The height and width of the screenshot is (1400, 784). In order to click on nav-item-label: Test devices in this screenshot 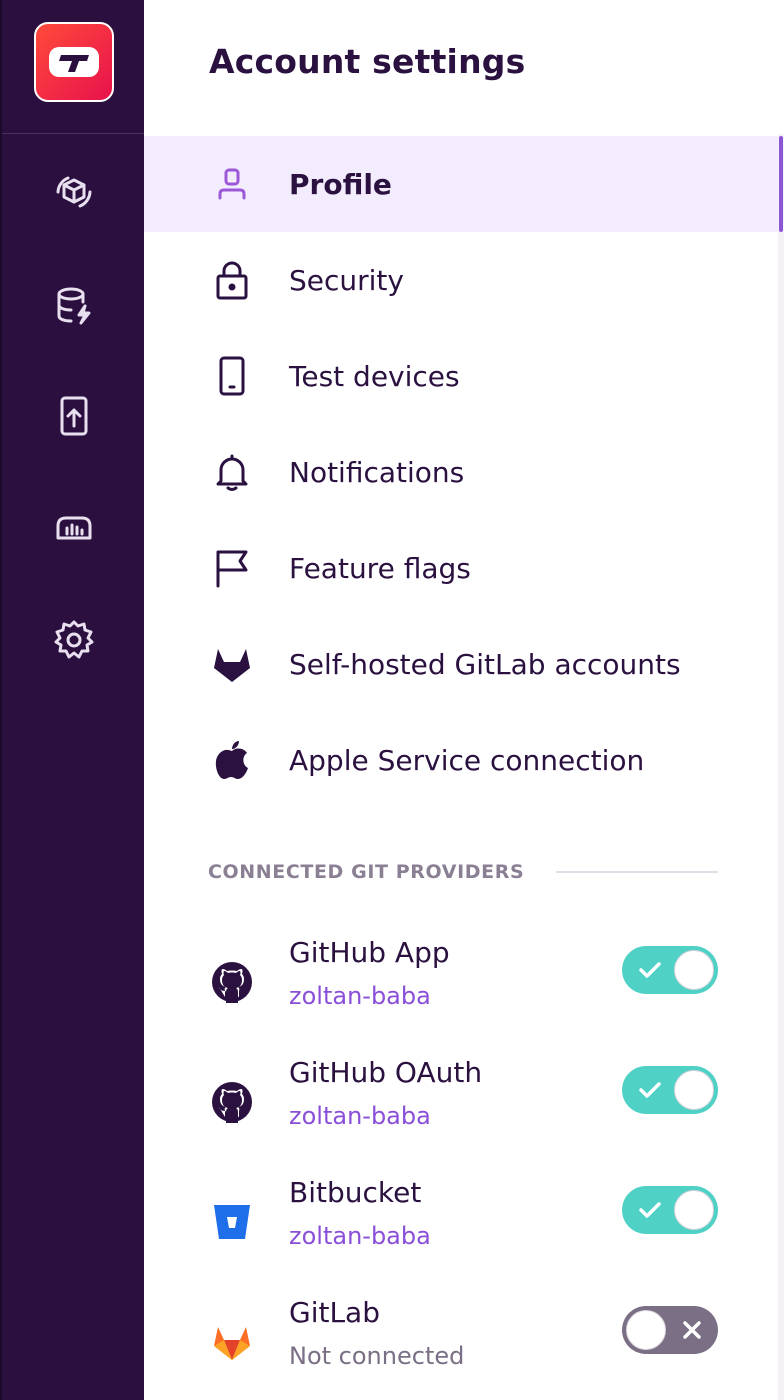, I will do `click(374, 376)`.